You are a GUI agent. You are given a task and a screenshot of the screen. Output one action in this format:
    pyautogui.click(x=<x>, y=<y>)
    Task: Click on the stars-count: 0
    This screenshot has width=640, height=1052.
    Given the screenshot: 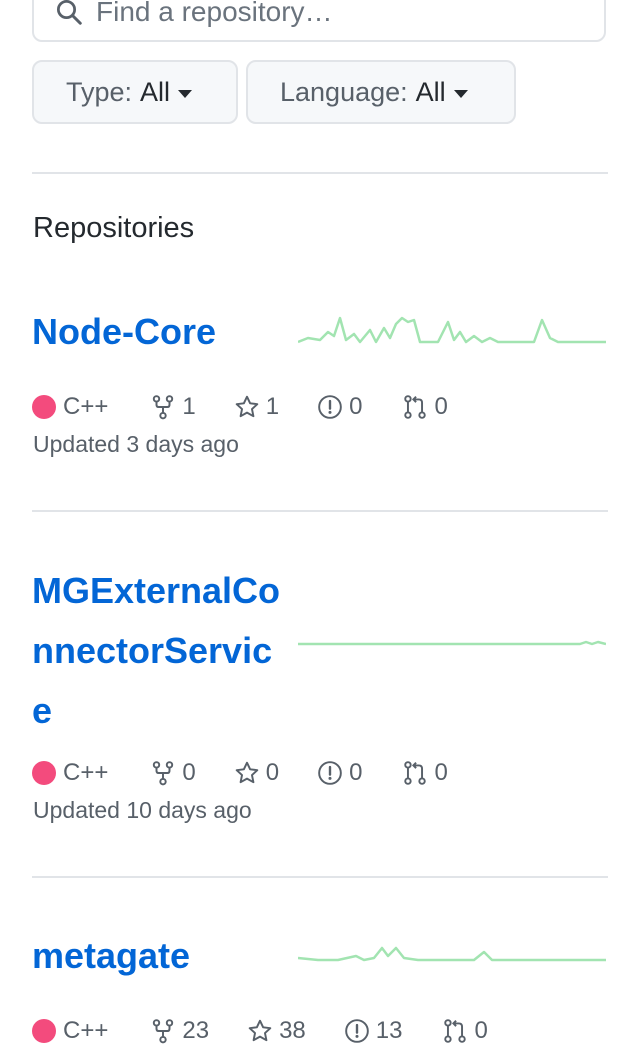 What is the action you would take?
    pyautogui.click(x=256, y=773)
    